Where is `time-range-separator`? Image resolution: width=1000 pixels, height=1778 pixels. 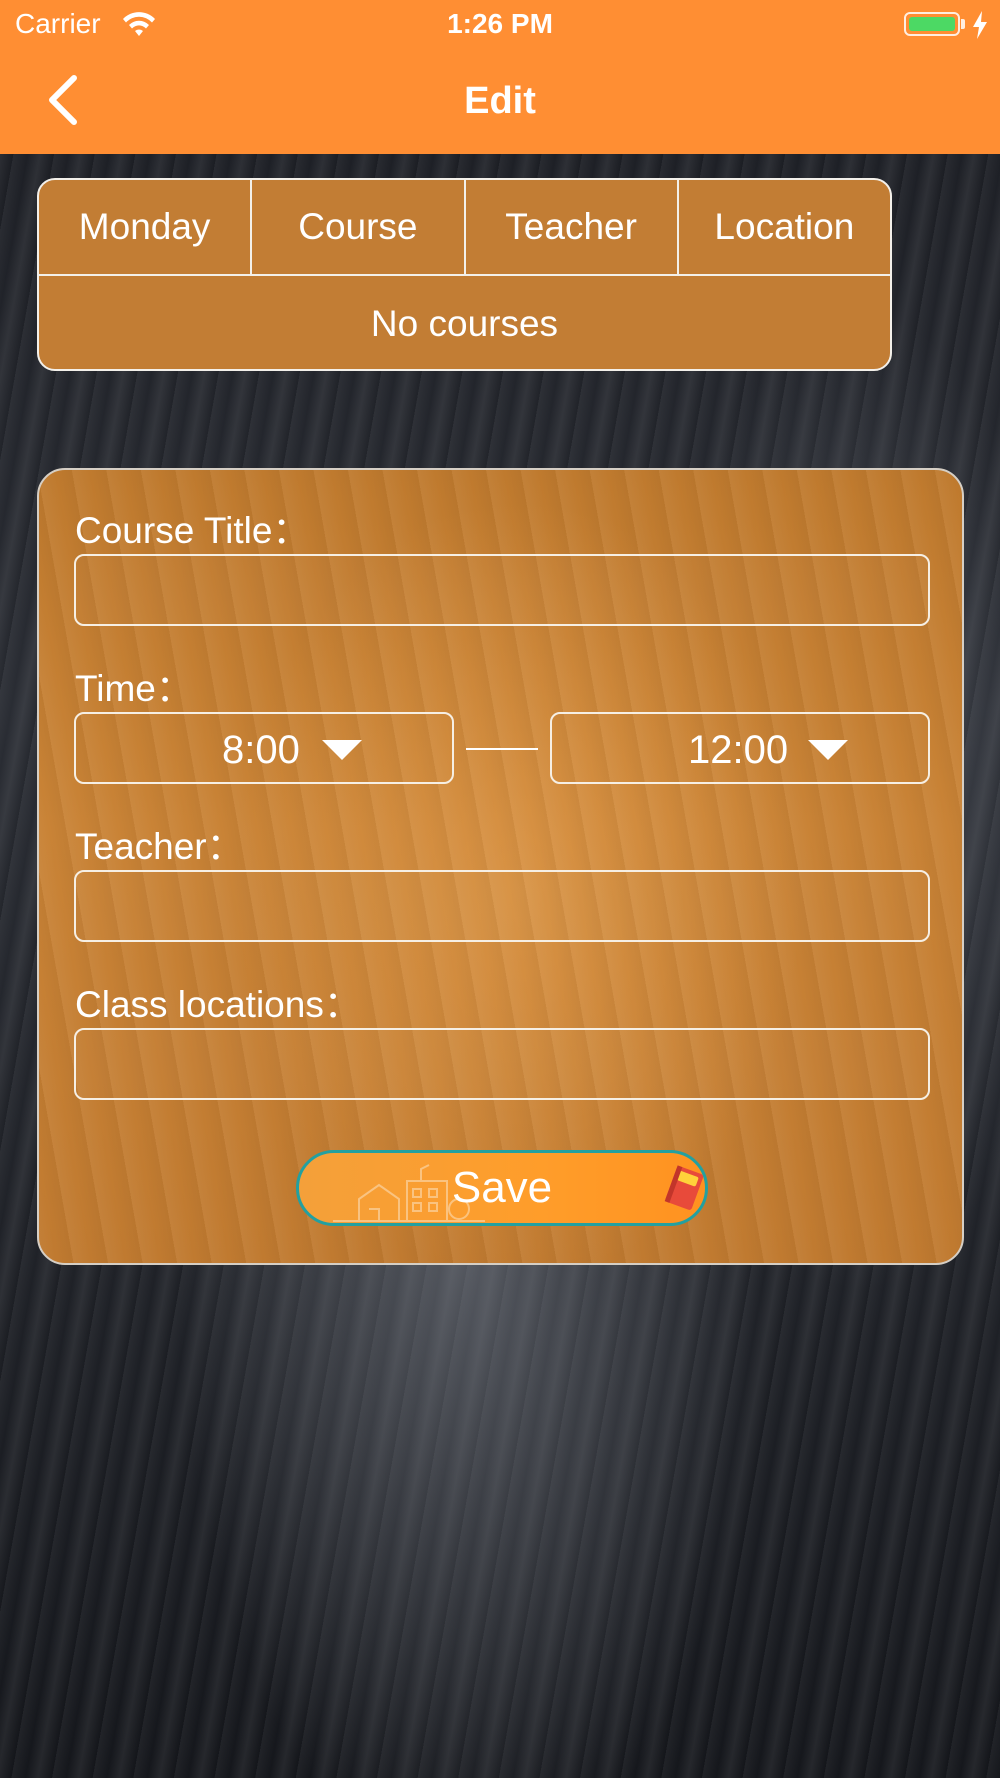
time-range-separator is located at coordinates (502, 749).